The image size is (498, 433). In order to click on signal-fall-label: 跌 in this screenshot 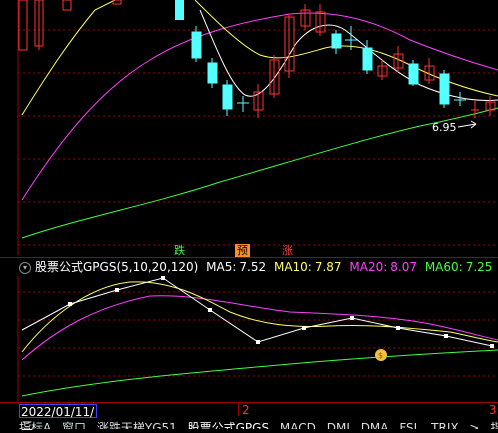, I will do `click(179, 250)`.